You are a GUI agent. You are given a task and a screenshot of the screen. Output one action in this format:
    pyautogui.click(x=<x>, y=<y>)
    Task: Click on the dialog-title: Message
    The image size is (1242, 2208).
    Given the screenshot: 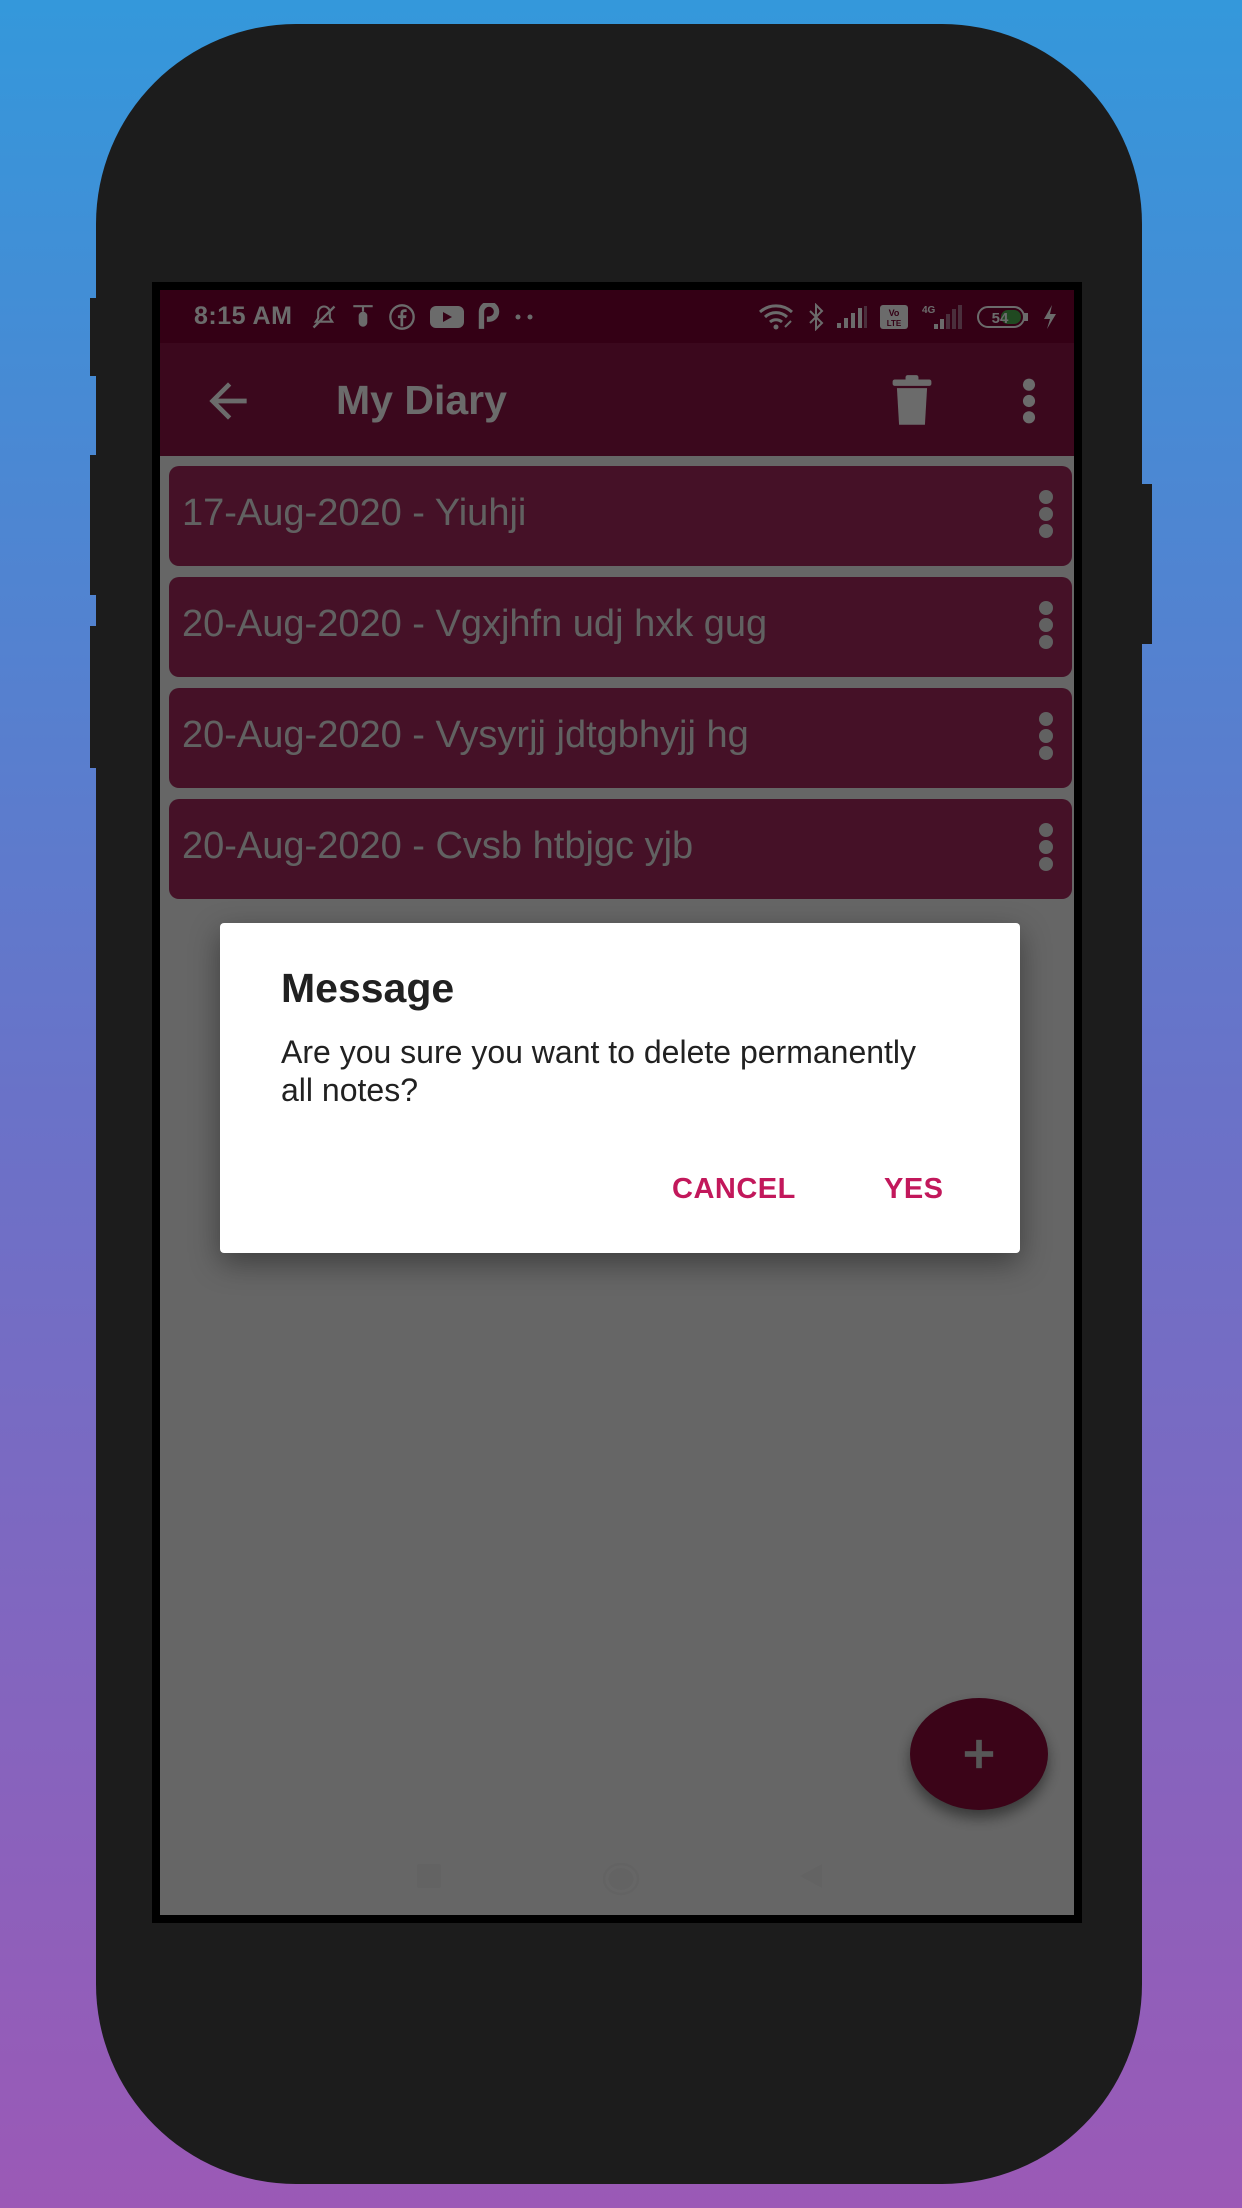 What is the action you would take?
    pyautogui.click(x=368, y=988)
    